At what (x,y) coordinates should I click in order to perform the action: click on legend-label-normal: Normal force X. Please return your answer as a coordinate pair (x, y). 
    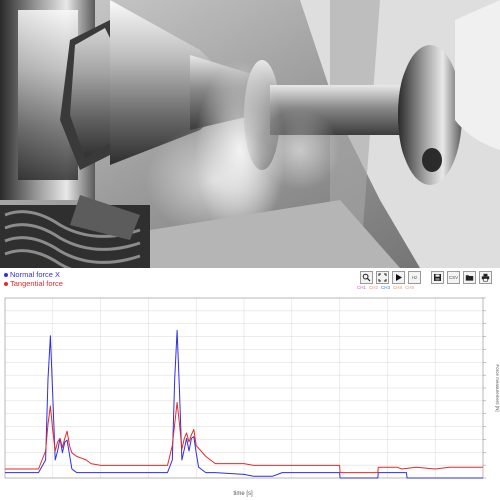
    Looking at the image, I should click on (35, 274).